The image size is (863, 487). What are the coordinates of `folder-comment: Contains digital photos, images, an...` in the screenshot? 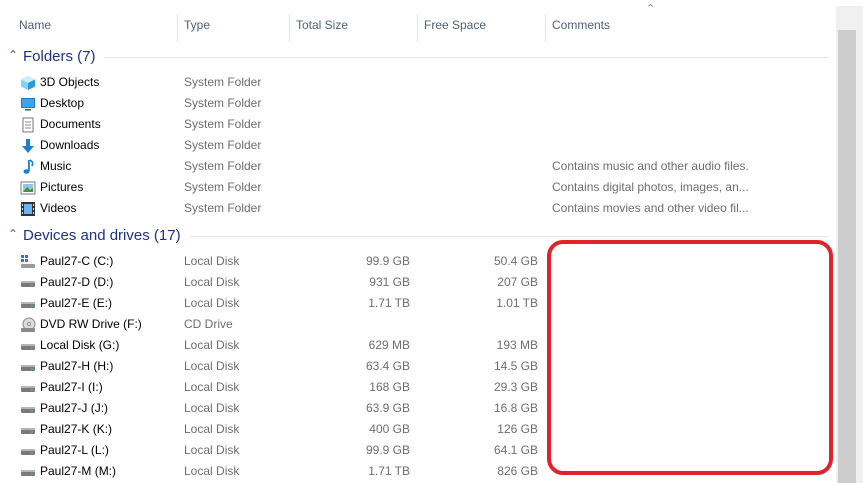 It's located at (650, 187).